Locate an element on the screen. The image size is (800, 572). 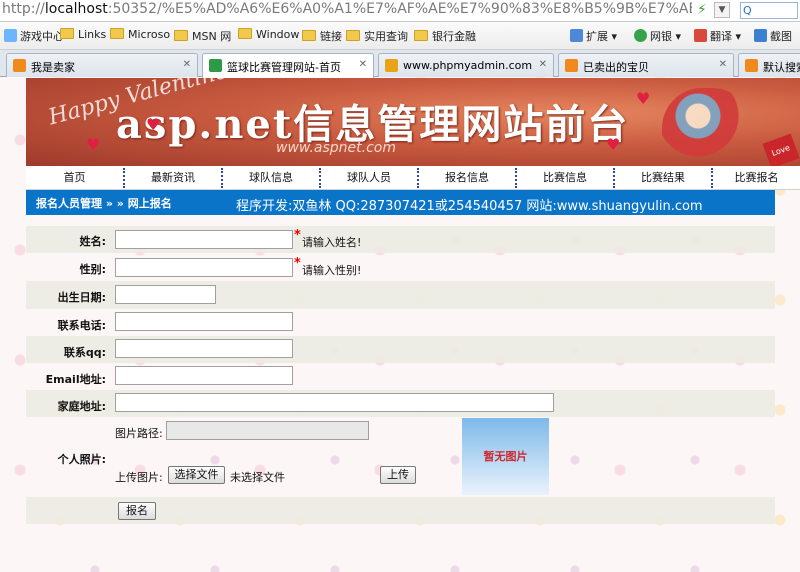
tool-bank: 网银 ▾ is located at coordinates (657, 36).